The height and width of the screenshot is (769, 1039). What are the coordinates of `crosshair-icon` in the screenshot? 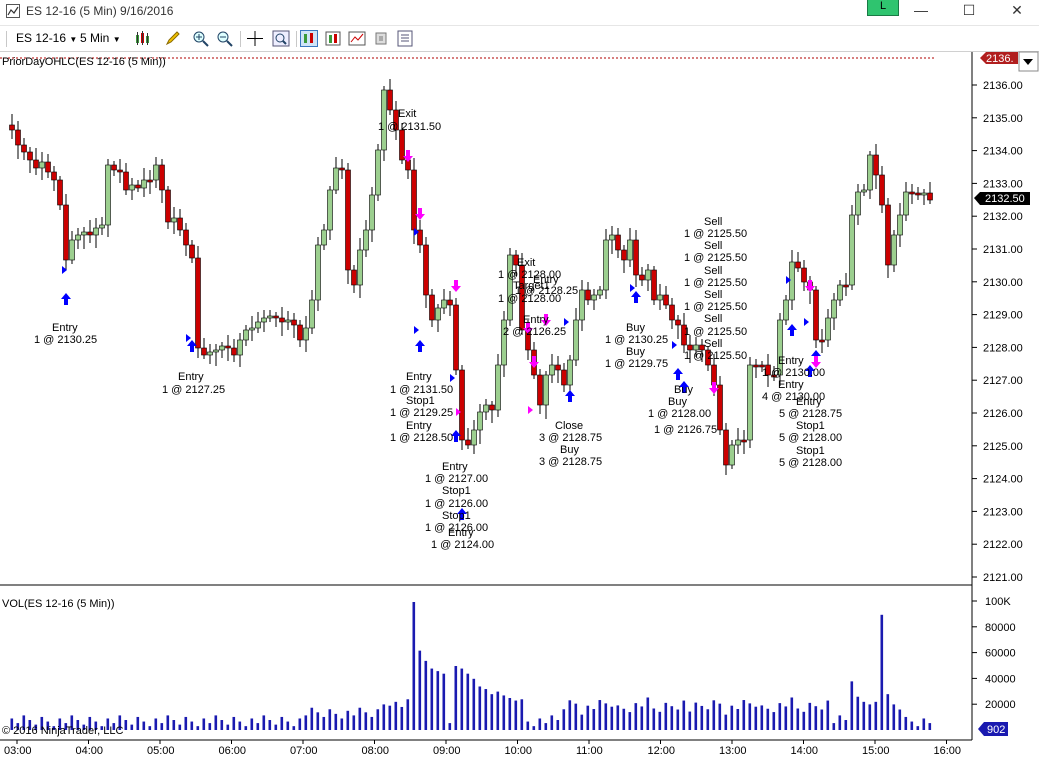 It's located at (255, 38).